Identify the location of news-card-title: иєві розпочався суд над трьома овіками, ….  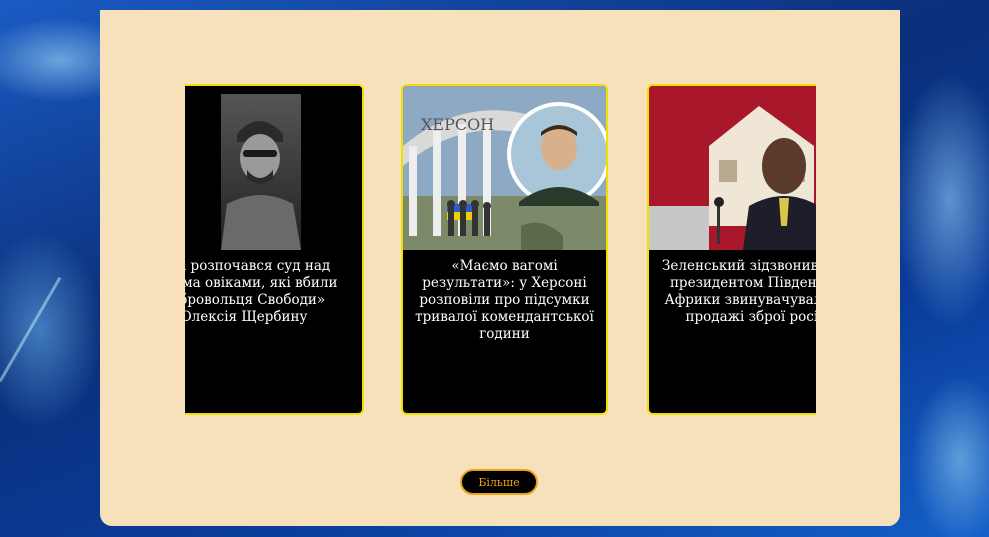
(272, 292).